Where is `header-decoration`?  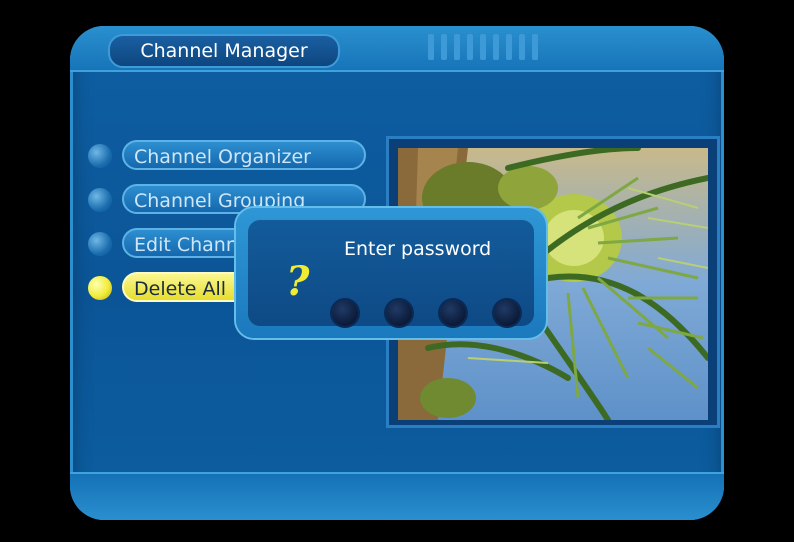
header-decoration is located at coordinates (483, 47).